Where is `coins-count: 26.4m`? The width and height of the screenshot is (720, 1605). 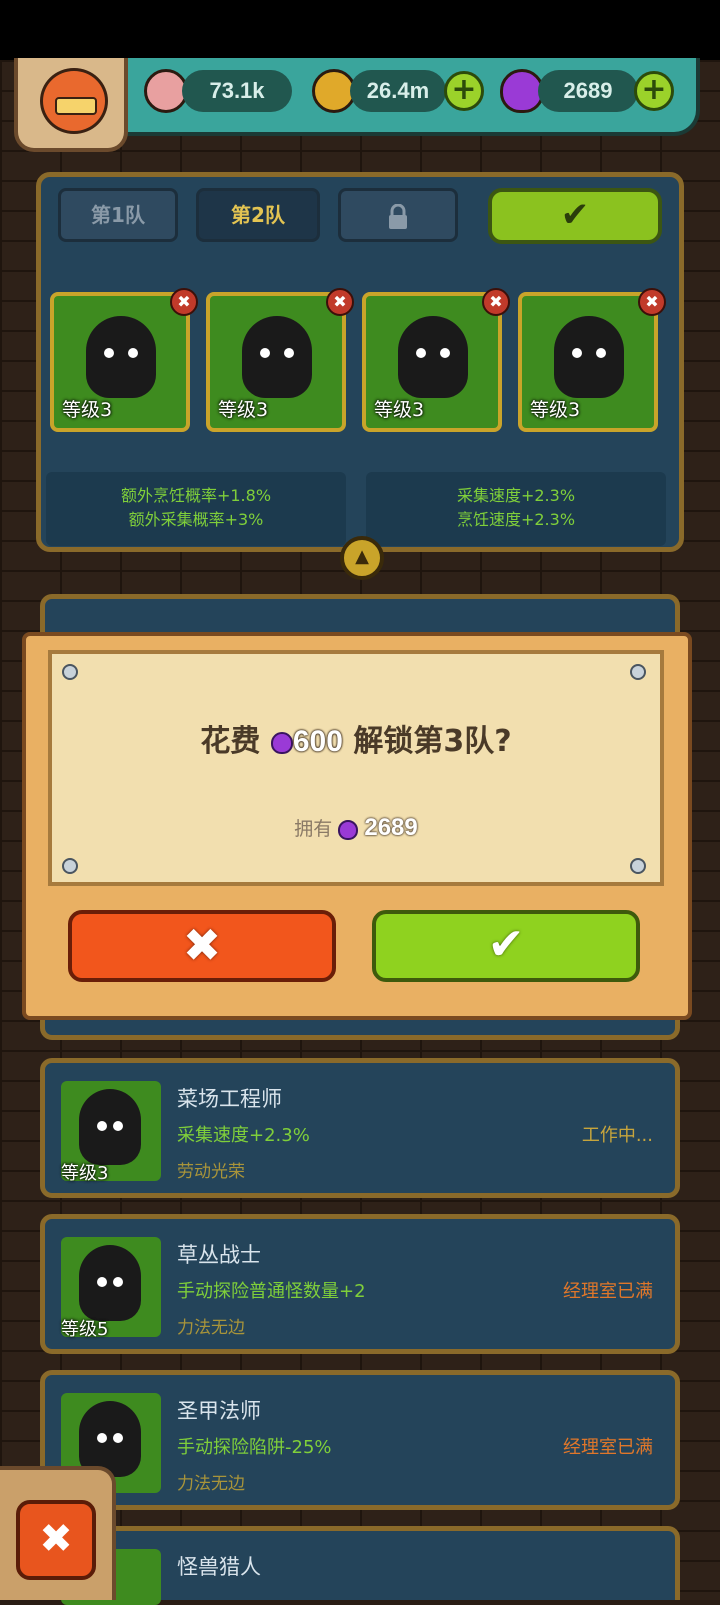
coins-count: 26.4m is located at coordinates (398, 91).